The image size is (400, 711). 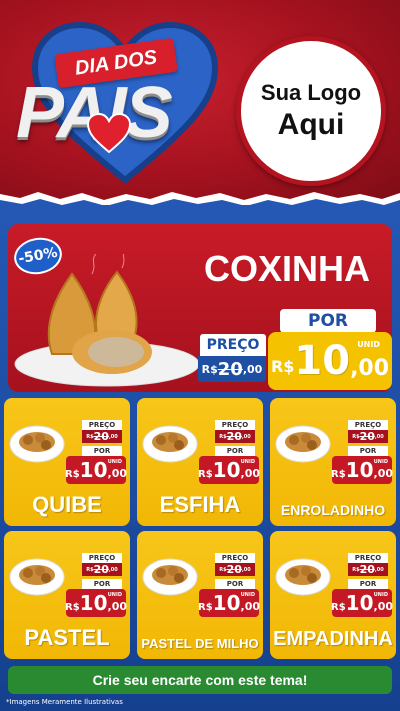 What do you see at coordinates (200, 680) in the screenshot?
I see `create-flyer-button: Crie seu encarte com este tema!` at bounding box center [200, 680].